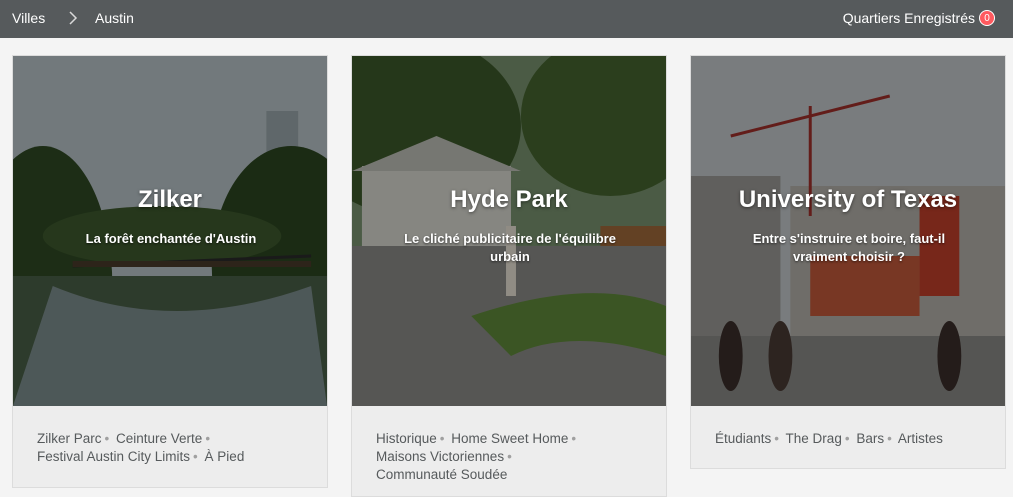 The width and height of the screenshot is (1013, 497). Describe the element at coordinates (743, 438) in the screenshot. I see `tag: Étudiants` at that location.